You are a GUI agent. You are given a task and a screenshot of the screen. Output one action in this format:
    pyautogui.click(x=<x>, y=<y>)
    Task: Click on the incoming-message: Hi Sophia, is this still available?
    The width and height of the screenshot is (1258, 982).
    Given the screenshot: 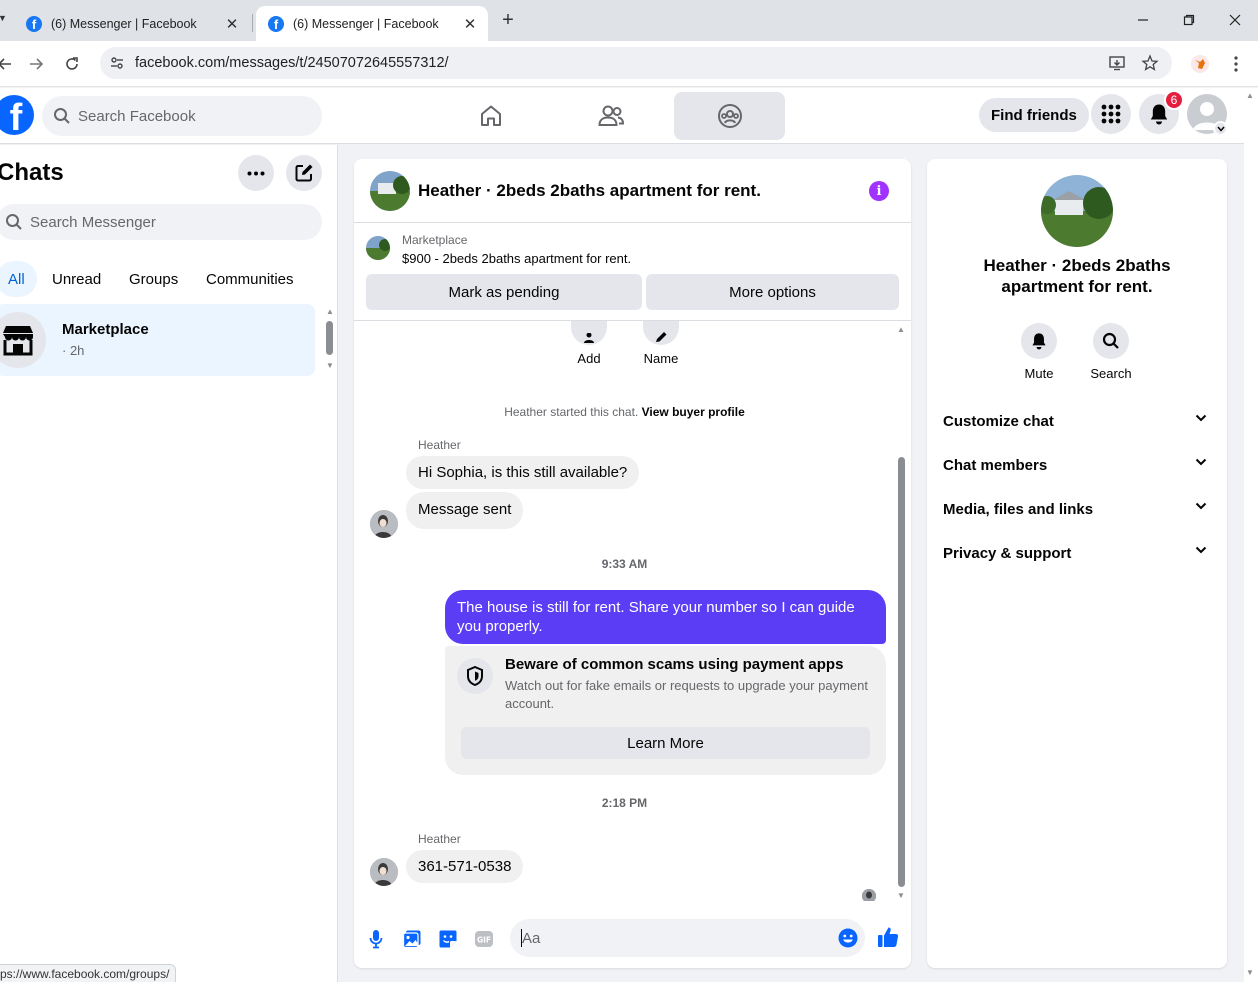 What is the action you would take?
    pyautogui.click(x=523, y=472)
    